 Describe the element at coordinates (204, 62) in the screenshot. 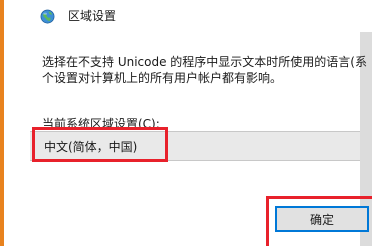

I see `description-line-1: 选择在不支持 Unicode 的程序中显示文本时所使用的语言(系` at that location.